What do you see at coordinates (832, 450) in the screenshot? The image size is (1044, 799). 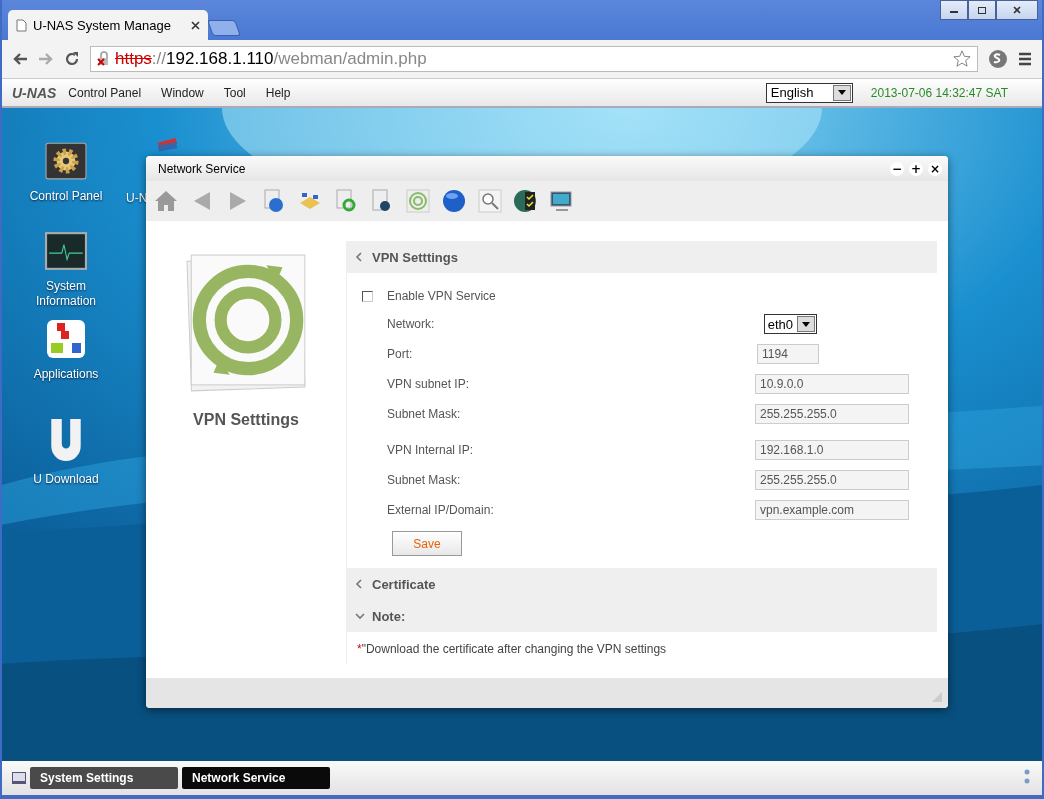 I see `input-field: 192.168.1.0` at bounding box center [832, 450].